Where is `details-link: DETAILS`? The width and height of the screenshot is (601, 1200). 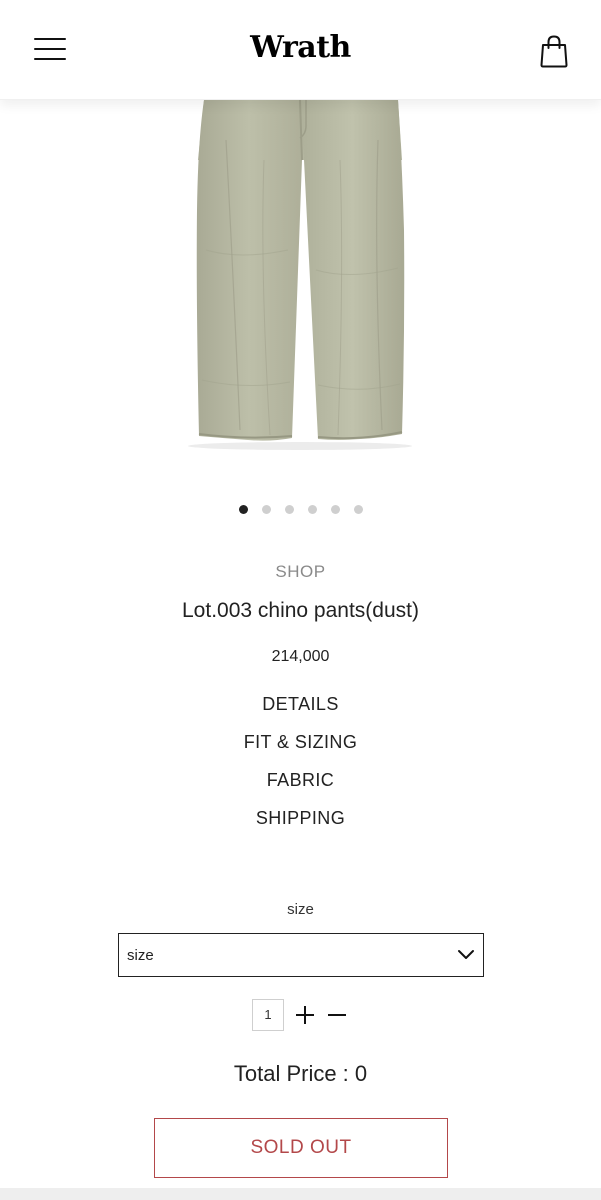
details-link: DETAILS is located at coordinates (300, 704).